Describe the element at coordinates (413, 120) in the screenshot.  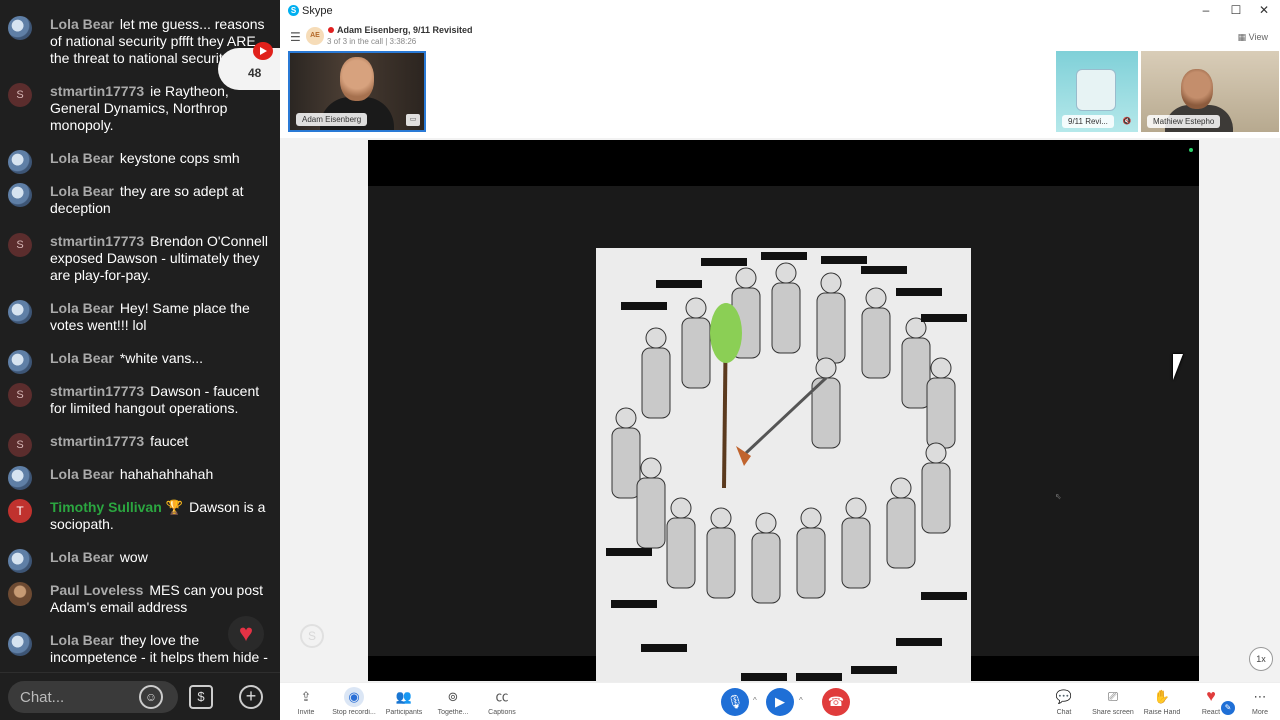
I see `screen-share-icon: ▭` at that location.